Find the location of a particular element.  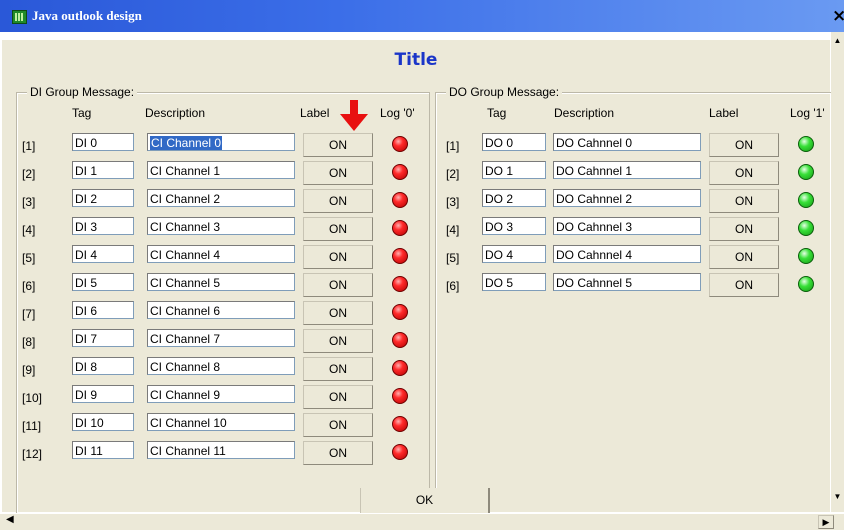

do-header-log: Log '1' is located at coordinates (807, 113).